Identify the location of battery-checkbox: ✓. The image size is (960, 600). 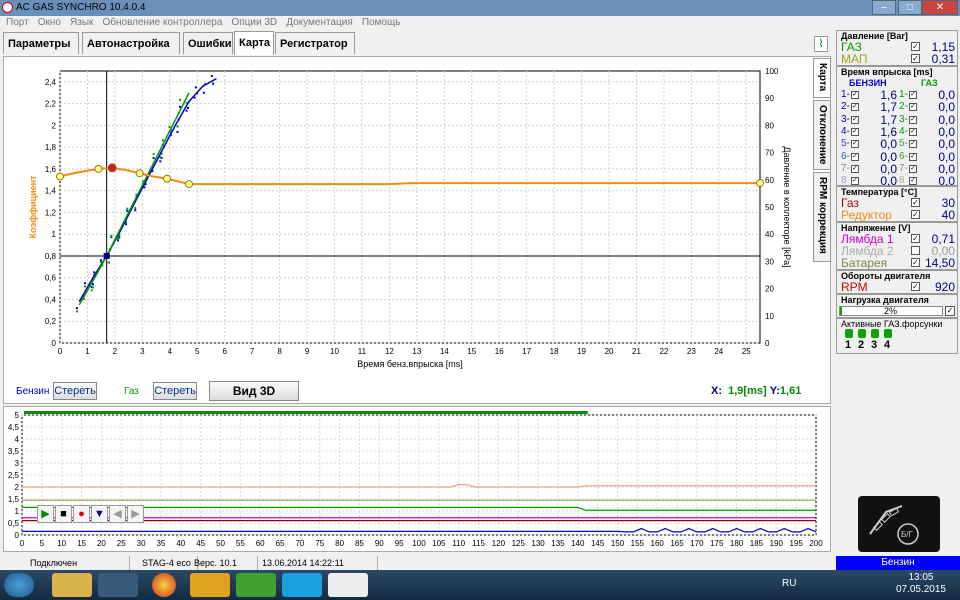
(915, 262).